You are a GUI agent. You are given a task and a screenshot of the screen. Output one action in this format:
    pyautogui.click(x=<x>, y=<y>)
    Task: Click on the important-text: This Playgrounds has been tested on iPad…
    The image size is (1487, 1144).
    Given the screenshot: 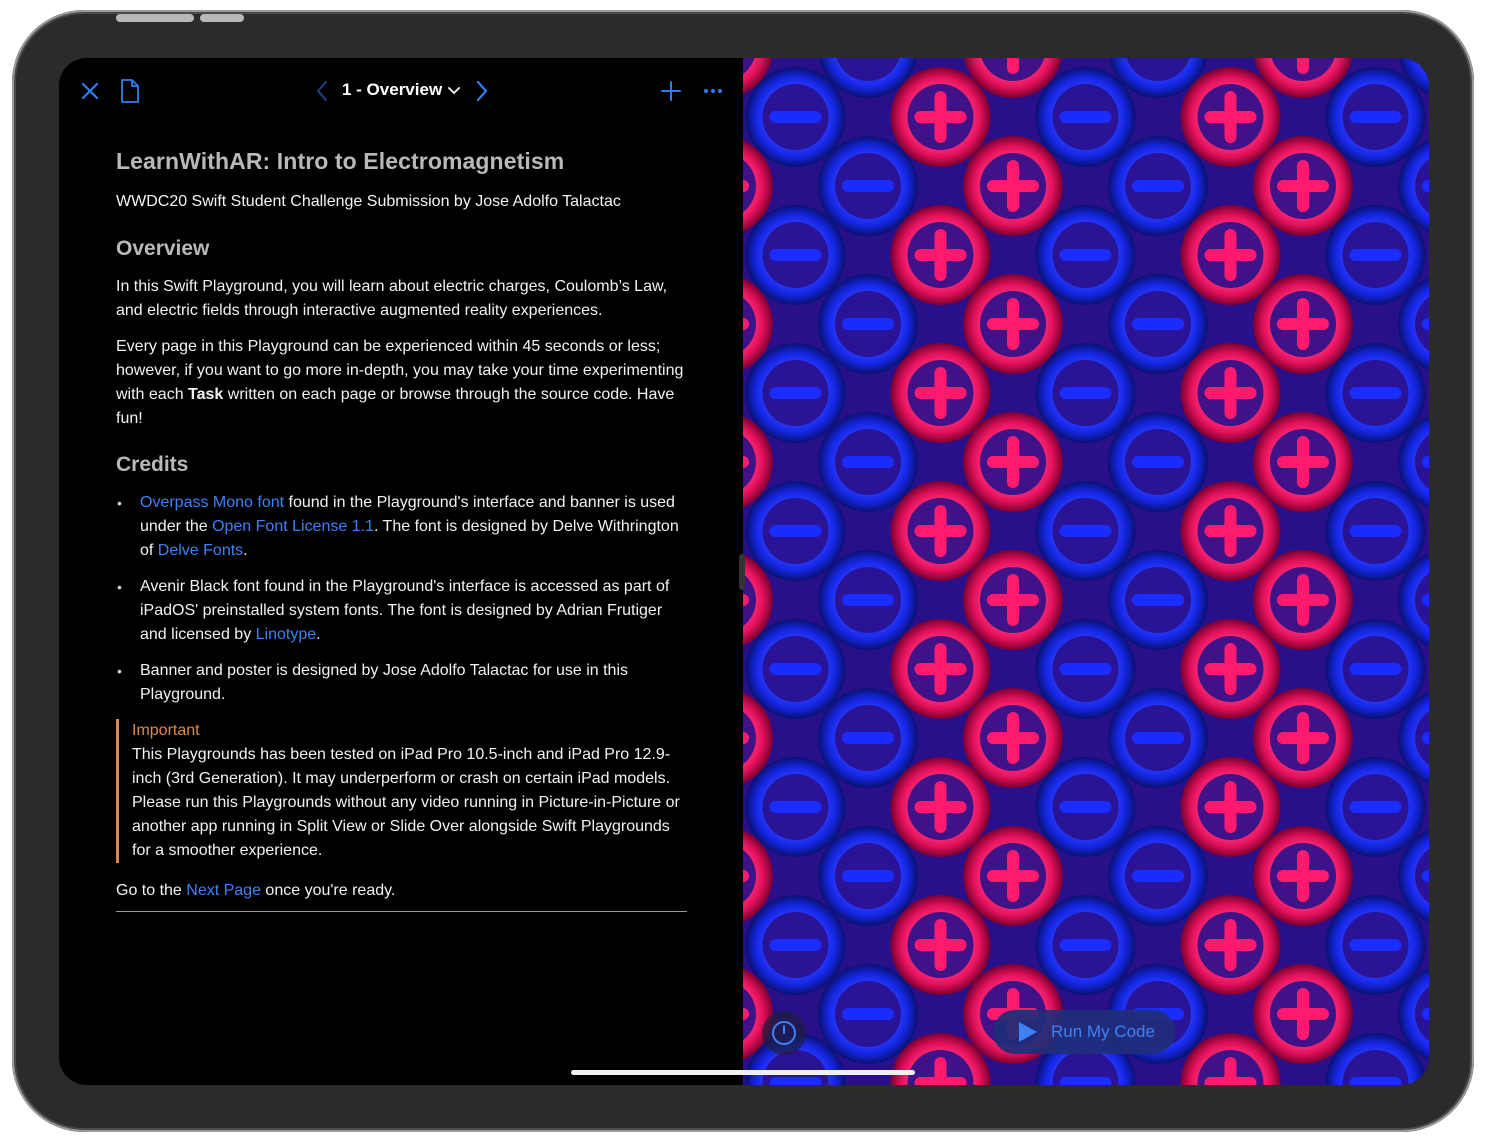 What is the action you would take?
    pyautogui.click(x=406, y=802)
    